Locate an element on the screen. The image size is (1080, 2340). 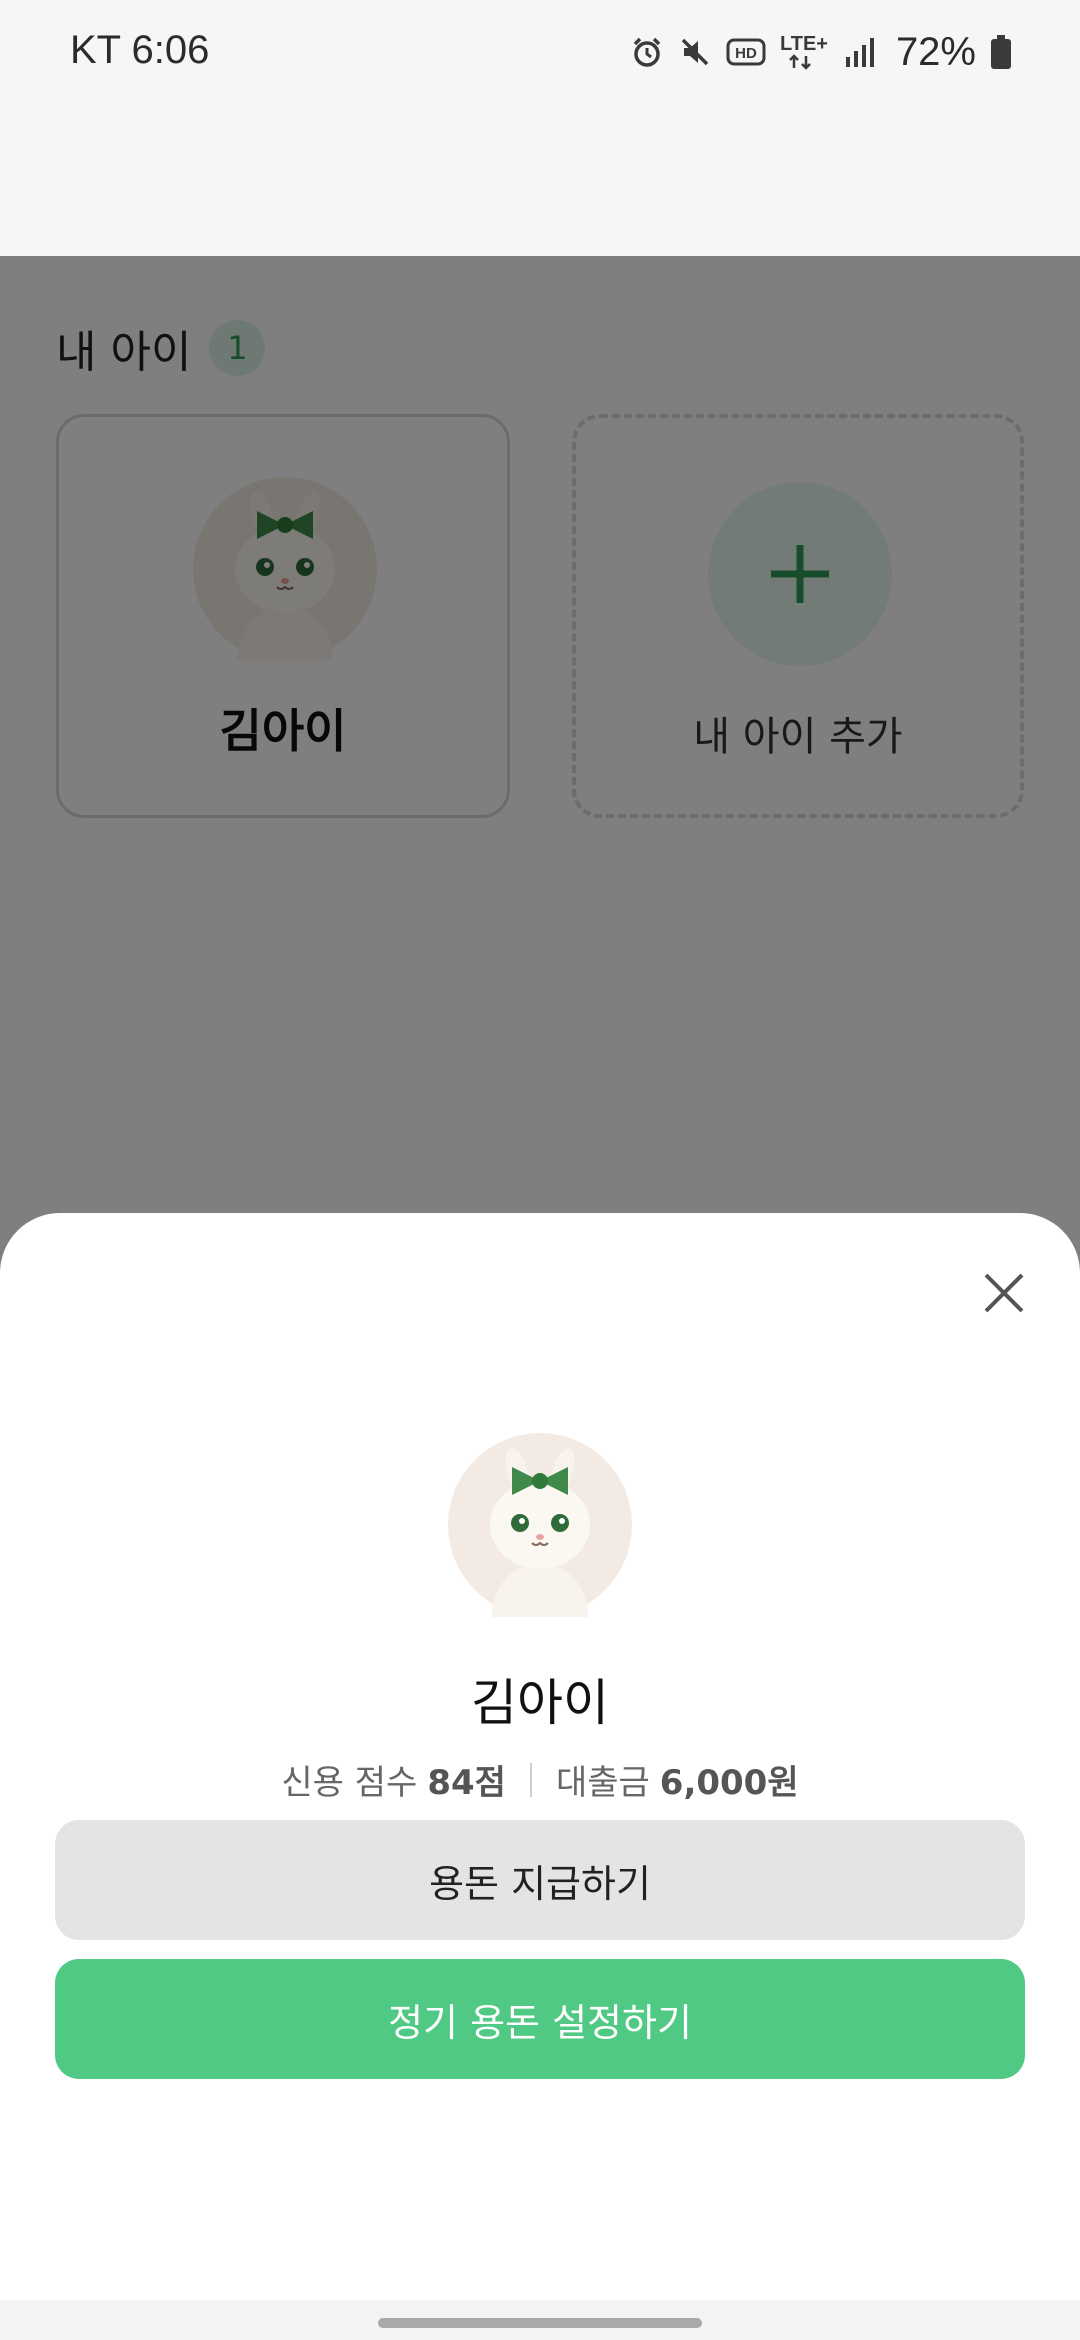
lte-icon: LTE+ is located at coordinates (805, 52).